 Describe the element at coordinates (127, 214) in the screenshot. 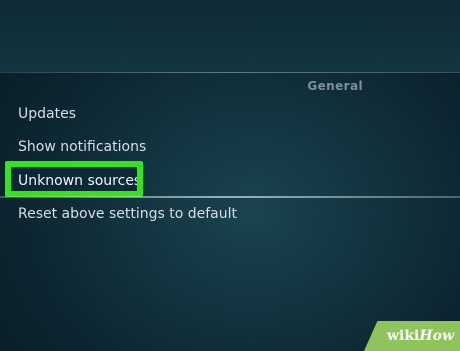

I see `setting-reset-defaults: Reset above settings to default` at that location.